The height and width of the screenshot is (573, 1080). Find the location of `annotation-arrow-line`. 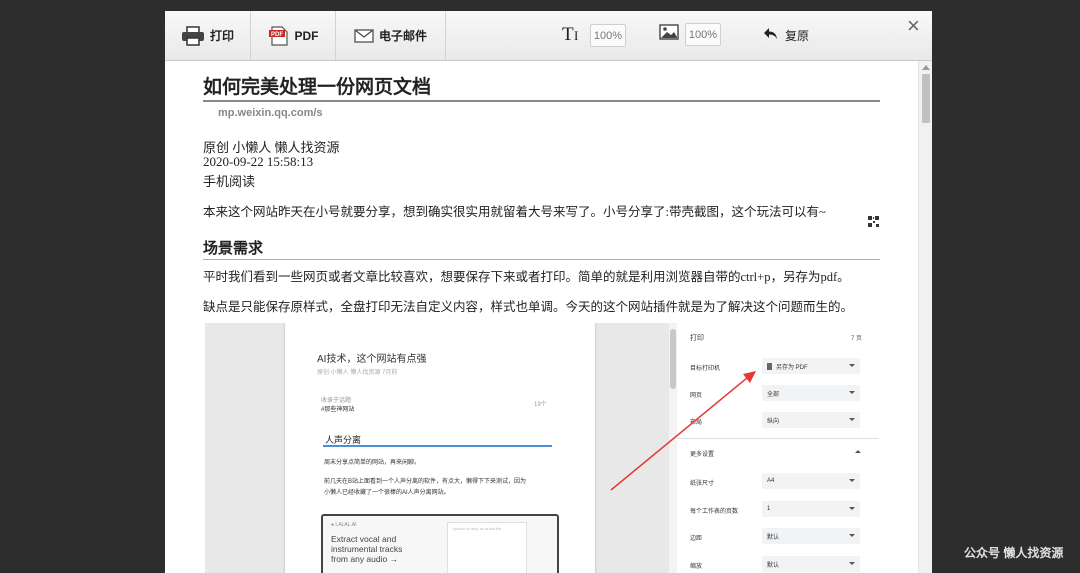

annotation-arrow-line is located at coordinates (682, 431).